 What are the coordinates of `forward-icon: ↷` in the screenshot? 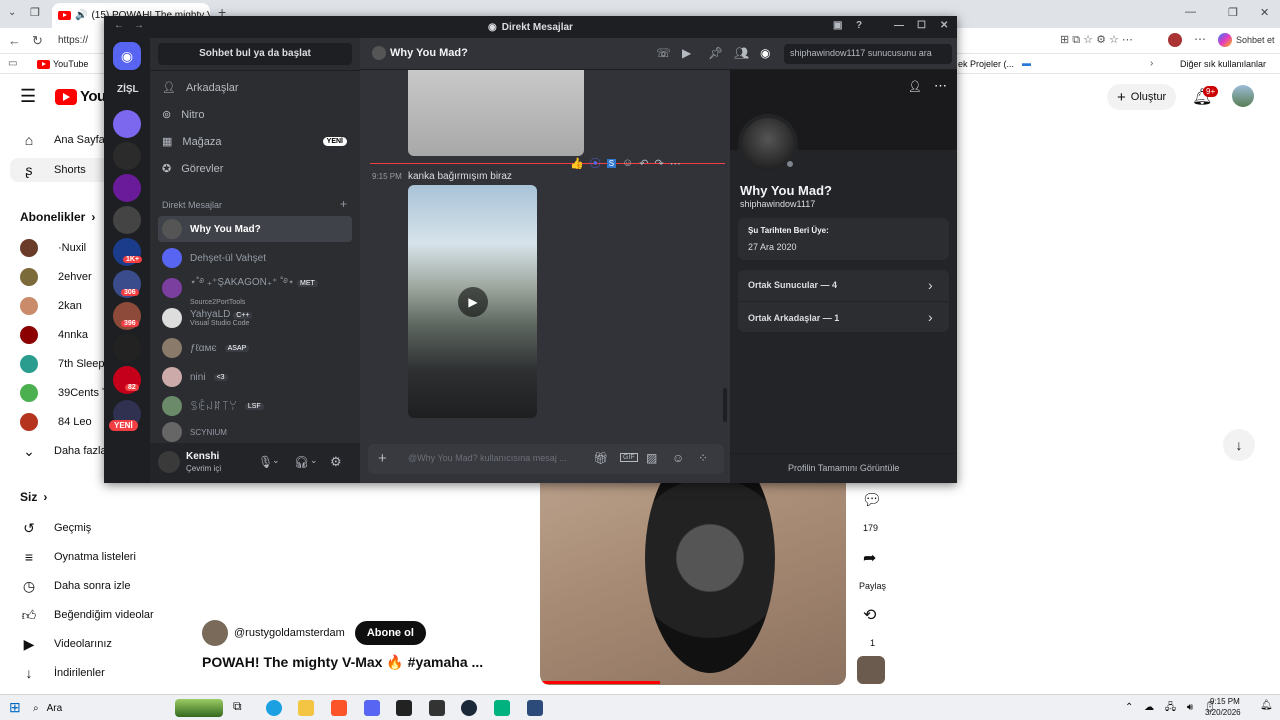 It's located at (659, 163).